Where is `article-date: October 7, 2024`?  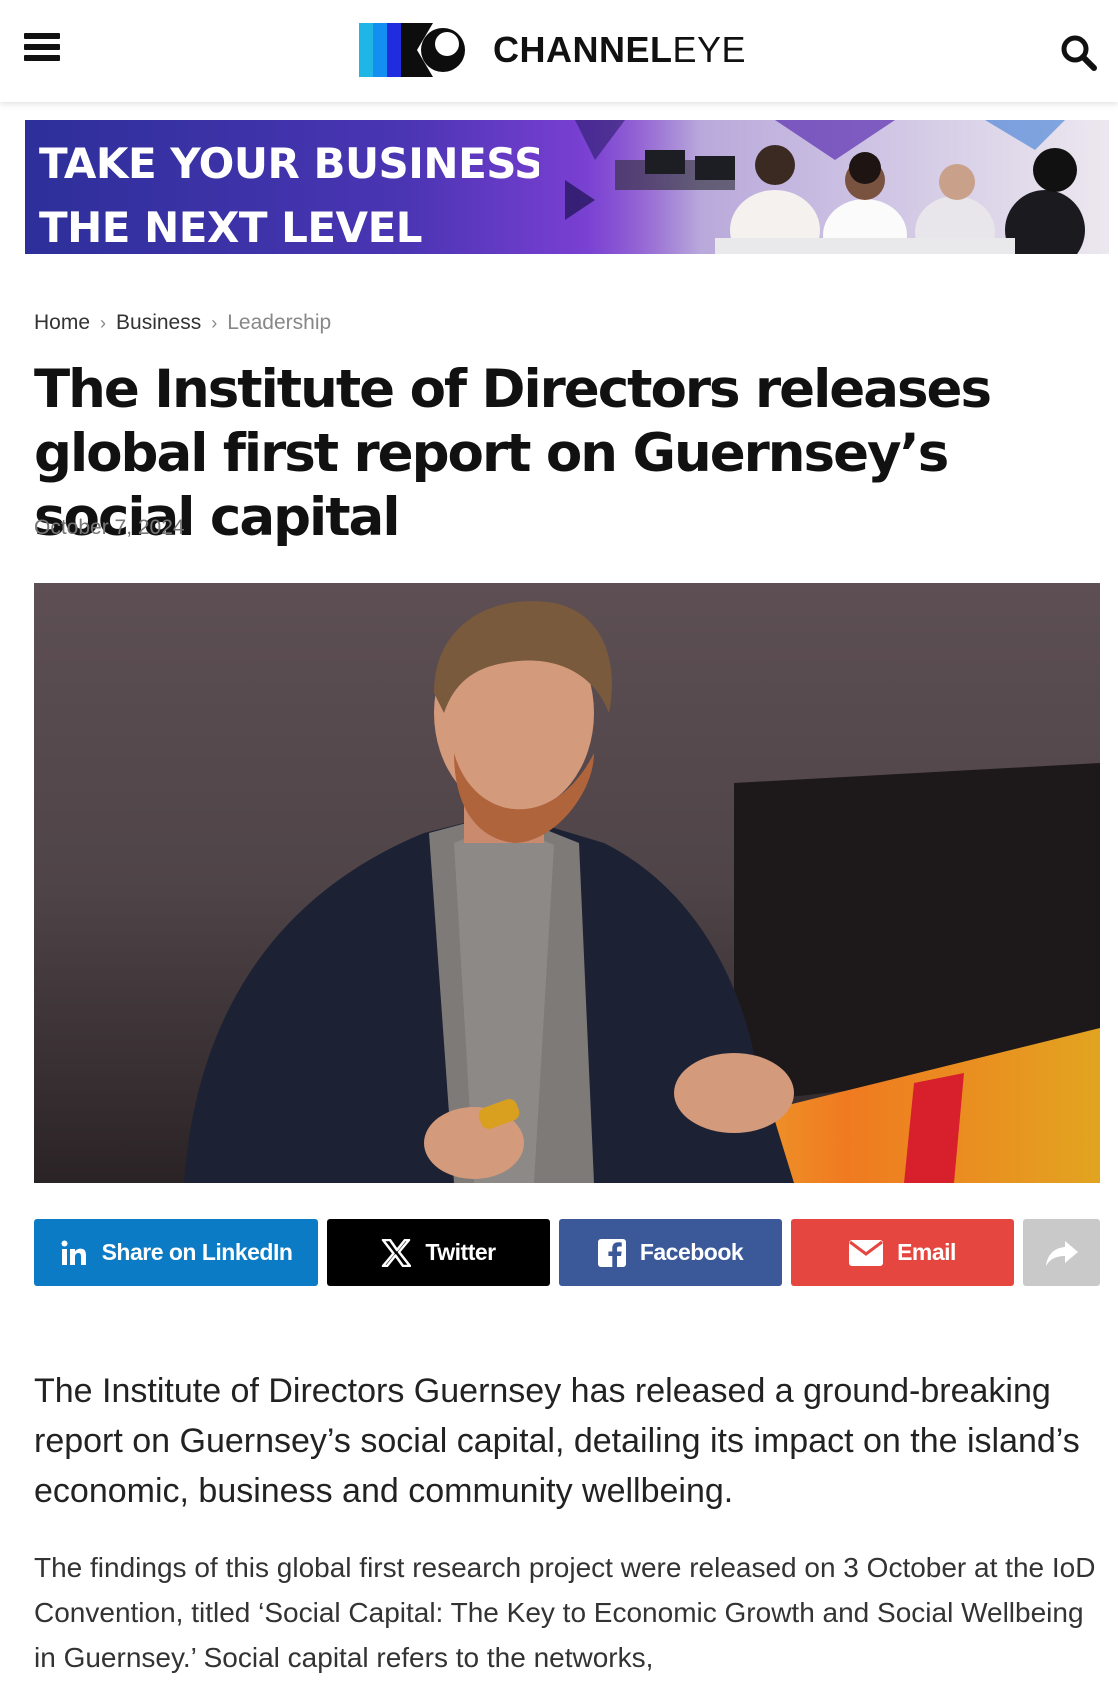
article-date: October 7, 2024 is located at coordinates (109, 527).